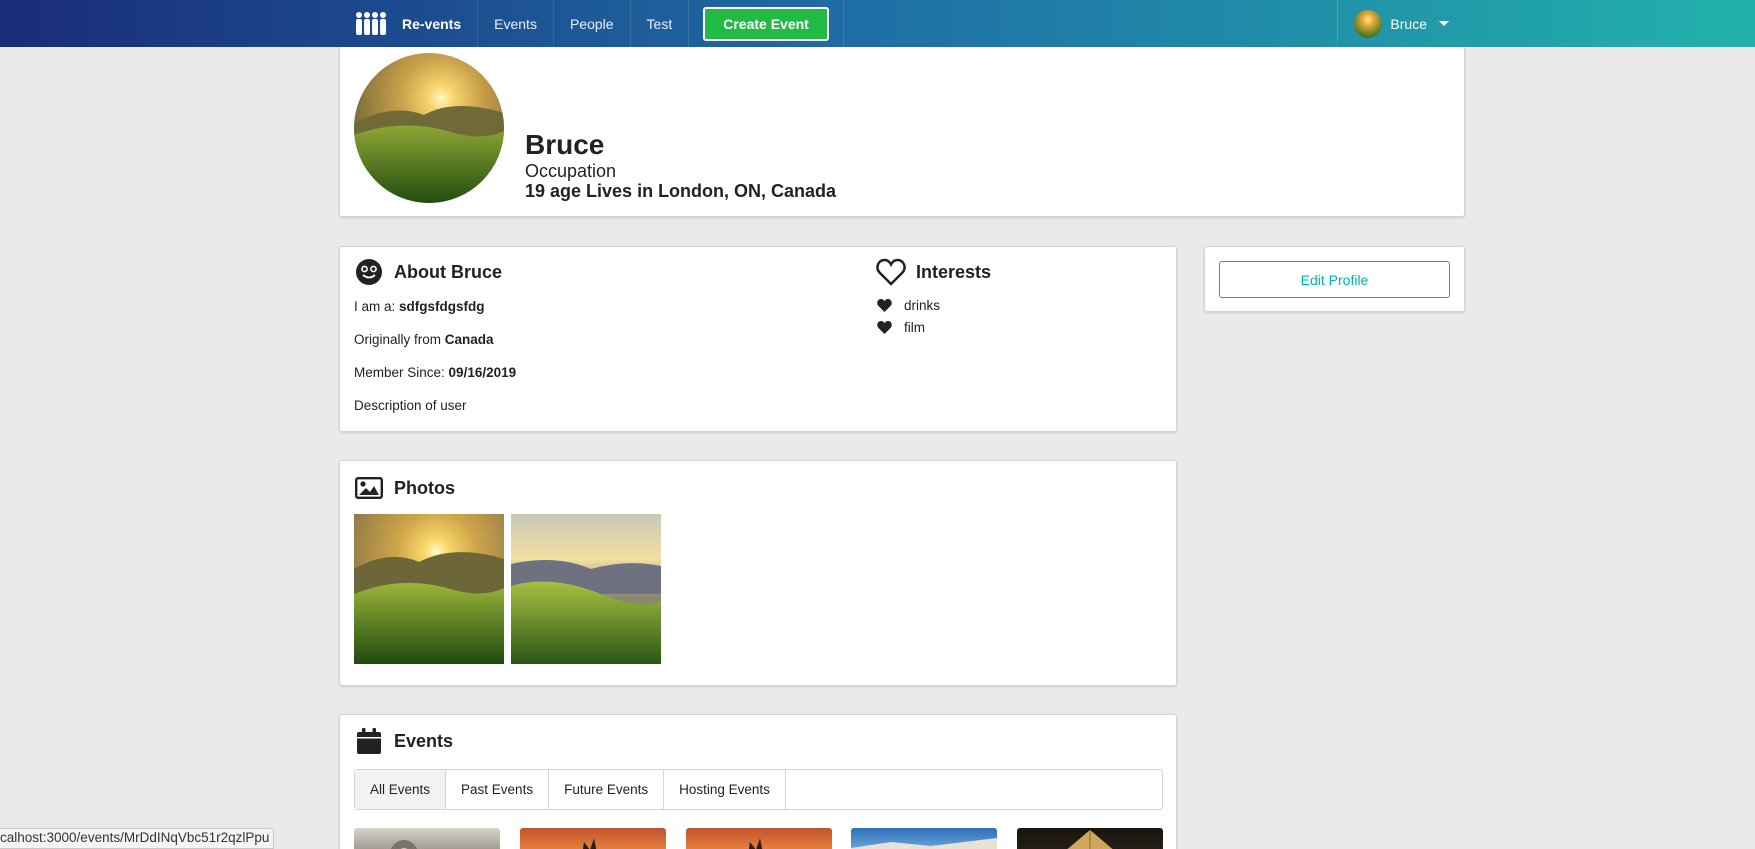 Image resolution: width=1755 pixels, height=849 pixels. Describe the element at coordinates (592, 23) in the screenshot. I see `nav-link-people: People` at that location.